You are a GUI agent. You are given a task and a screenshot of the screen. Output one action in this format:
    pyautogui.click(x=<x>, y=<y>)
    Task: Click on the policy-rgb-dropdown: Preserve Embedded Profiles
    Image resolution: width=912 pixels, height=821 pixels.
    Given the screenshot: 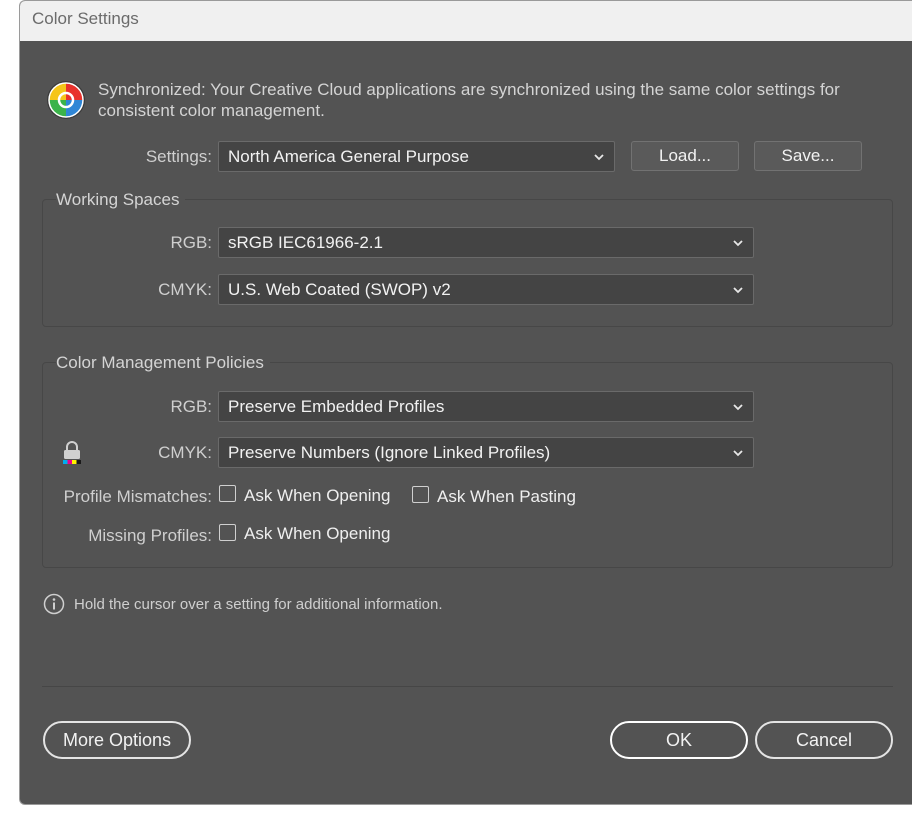 What is the action you would take?
    pyautogui.click(x=486, y=406)
    